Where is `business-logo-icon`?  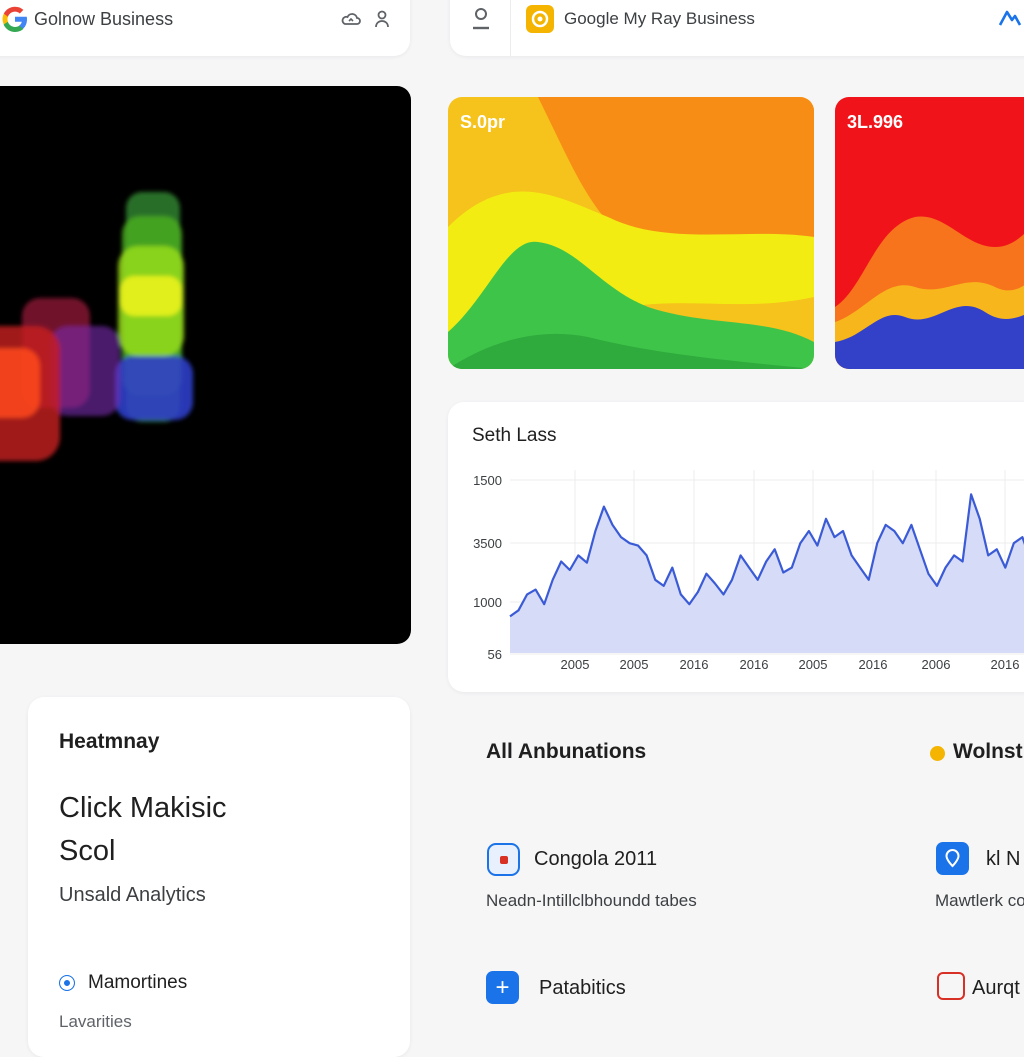
business-logo-icon is located at coordinates (540, 19).